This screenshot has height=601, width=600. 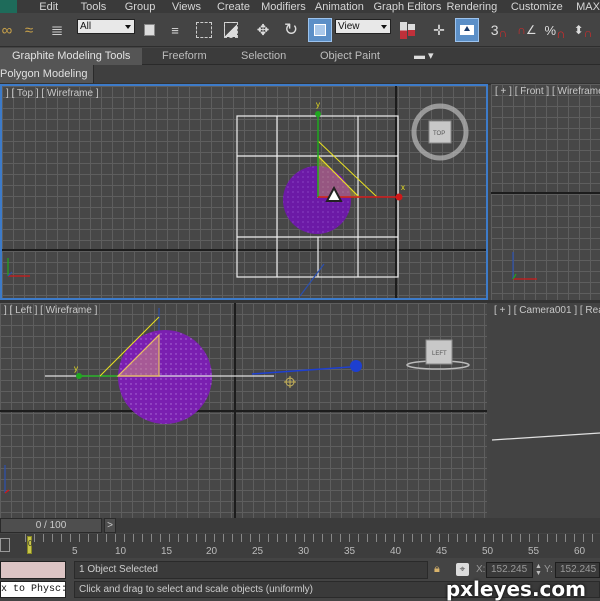 I want to click on tick-label: 30, so click(x=304, y=551).